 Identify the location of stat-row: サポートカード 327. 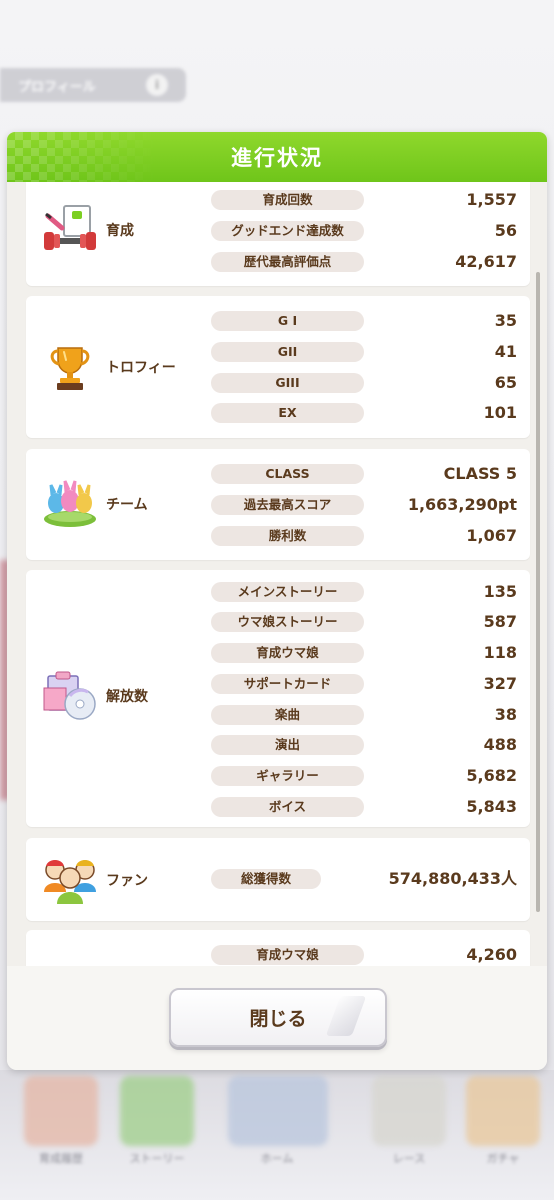
(364, 684).